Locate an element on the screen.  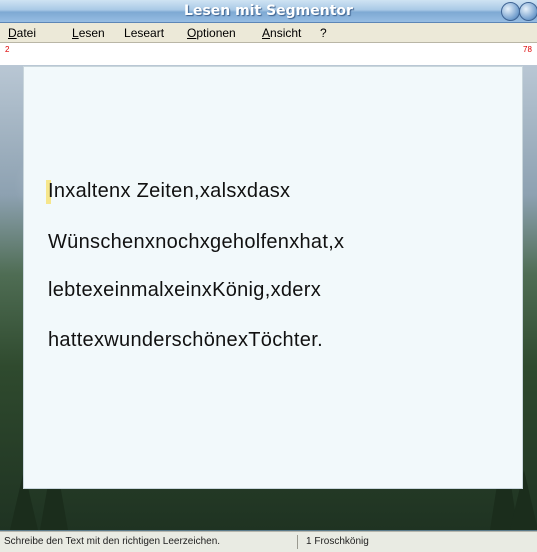
text-line: Inxaltenx Zeiten,xalsxdasx is located at coordinates (169, 191).